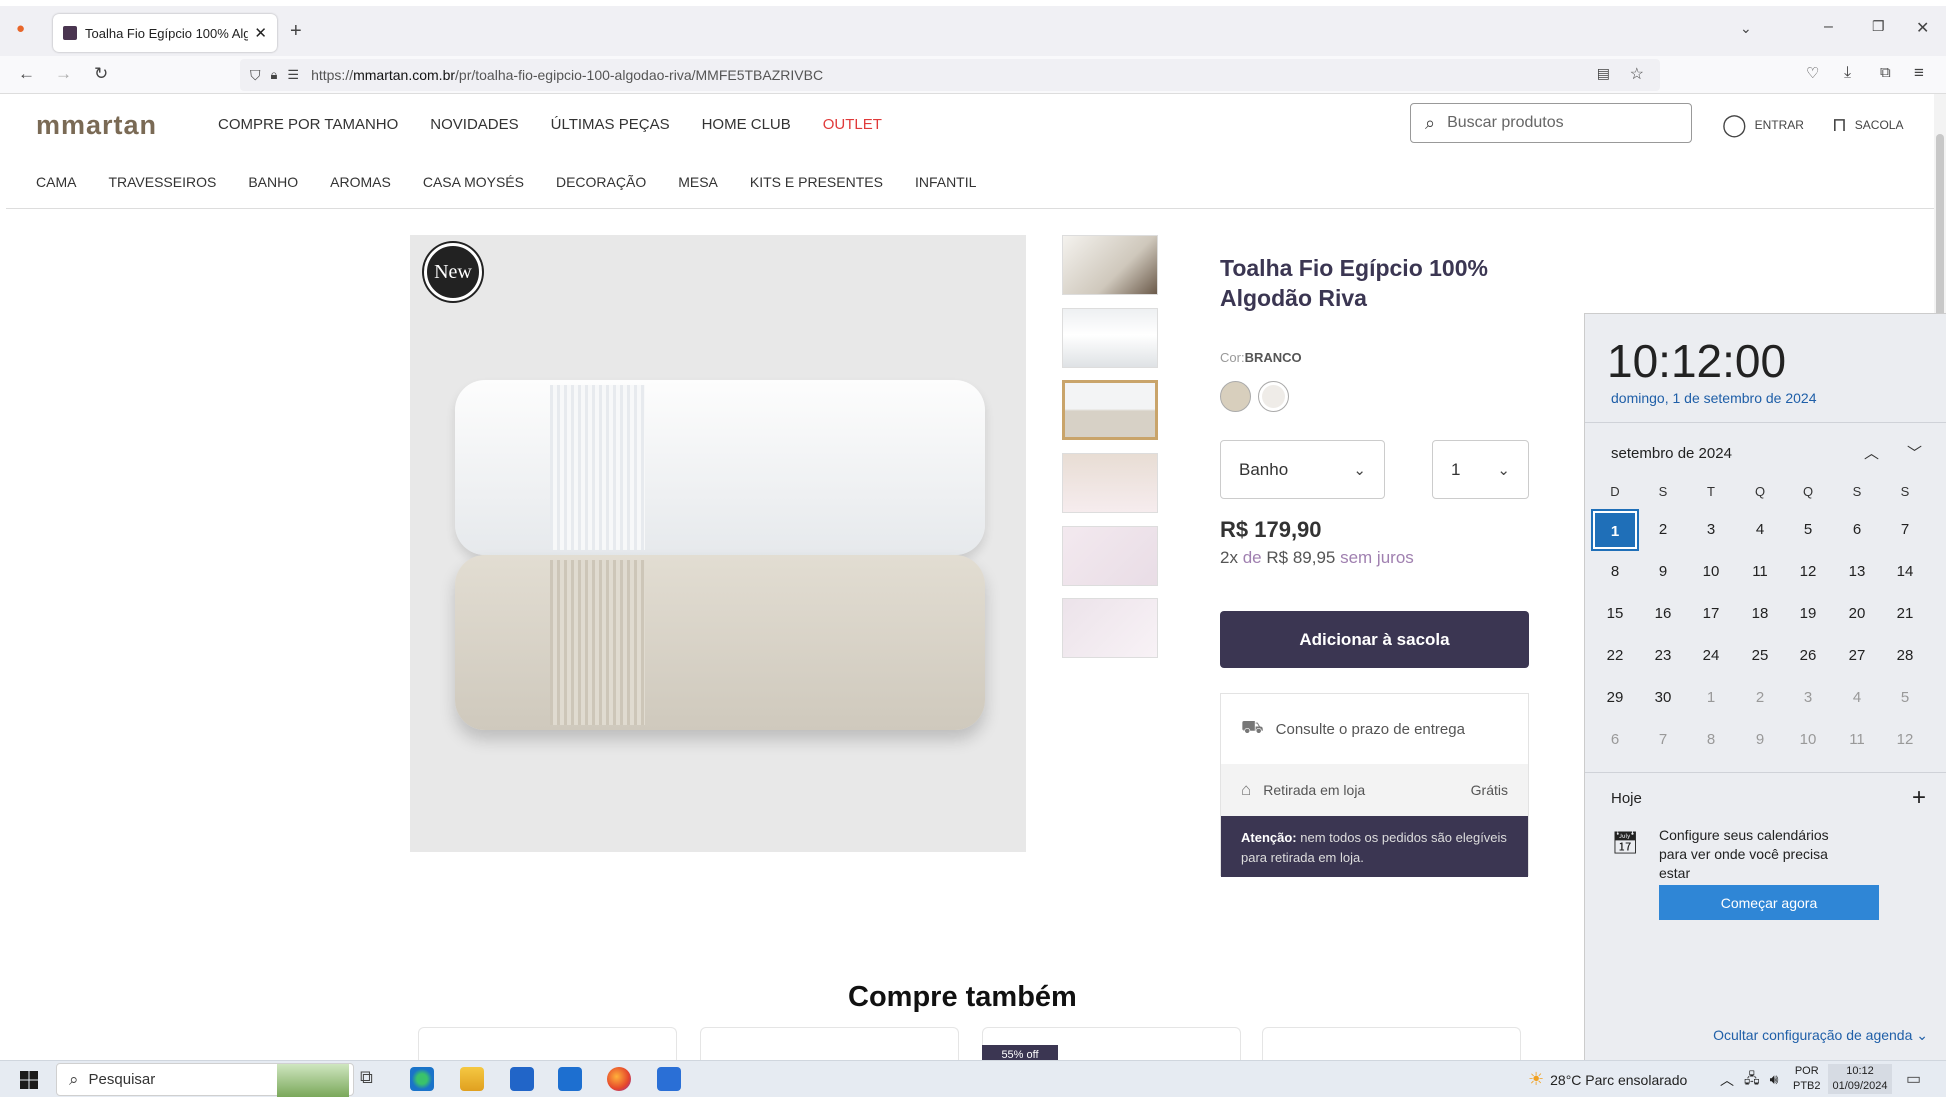  Describe the element at coordinates (1808, 614) in the screenshot. I see `calendar-day: 19` at that location.